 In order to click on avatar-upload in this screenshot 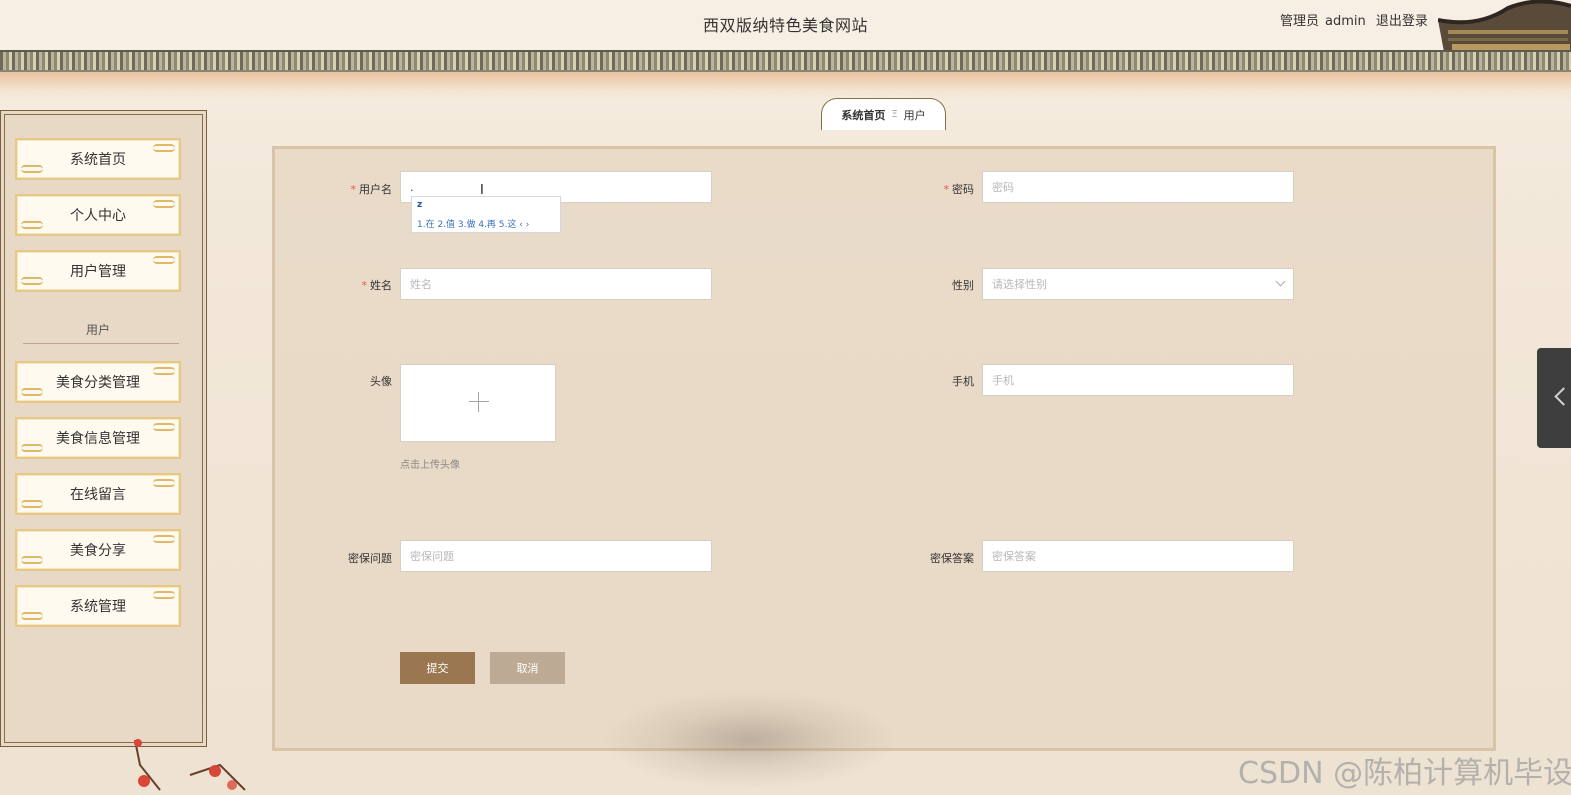, I will do `click(478, 403)`.